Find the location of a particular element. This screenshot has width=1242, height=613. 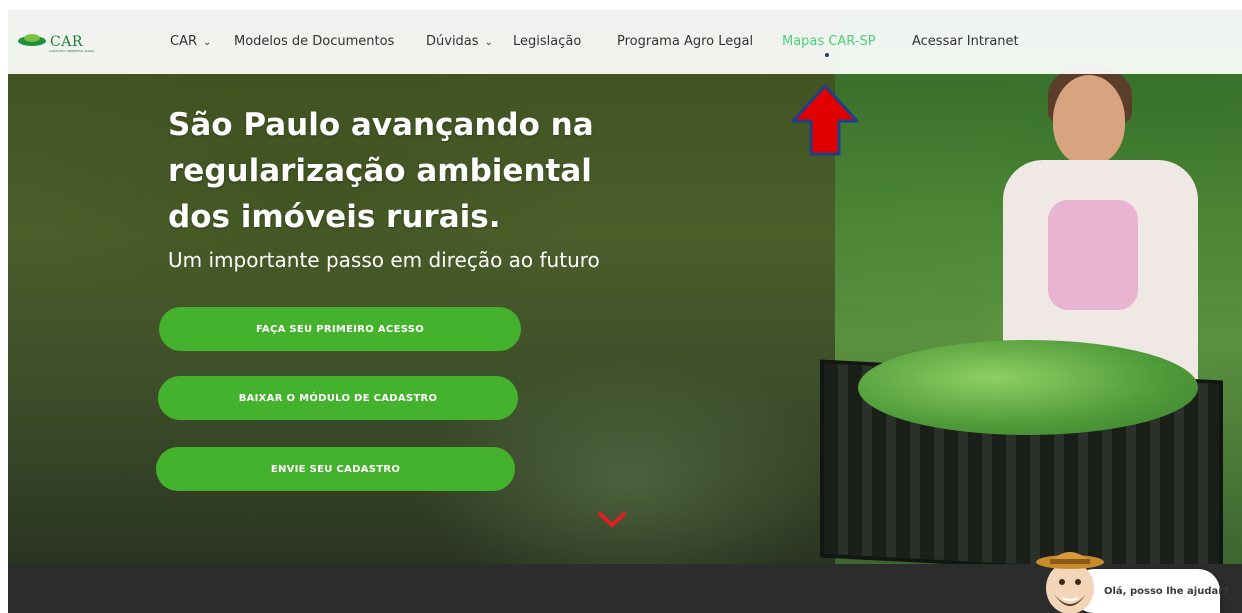

hero-title-line: dos imóveis rurais. is located at coordinates (334, 217).